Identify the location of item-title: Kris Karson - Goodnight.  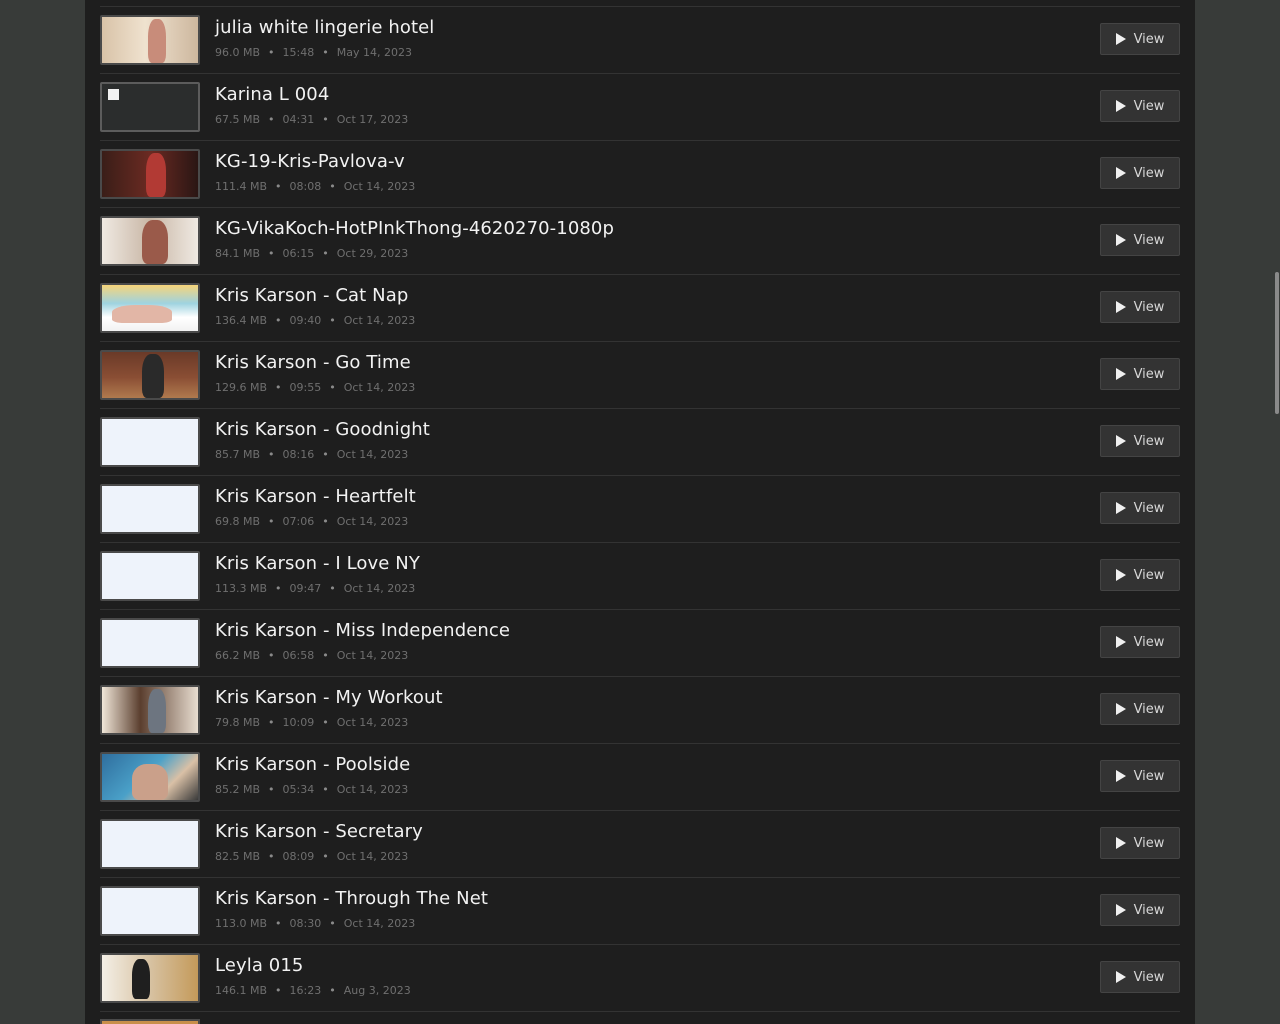
(322, 429).